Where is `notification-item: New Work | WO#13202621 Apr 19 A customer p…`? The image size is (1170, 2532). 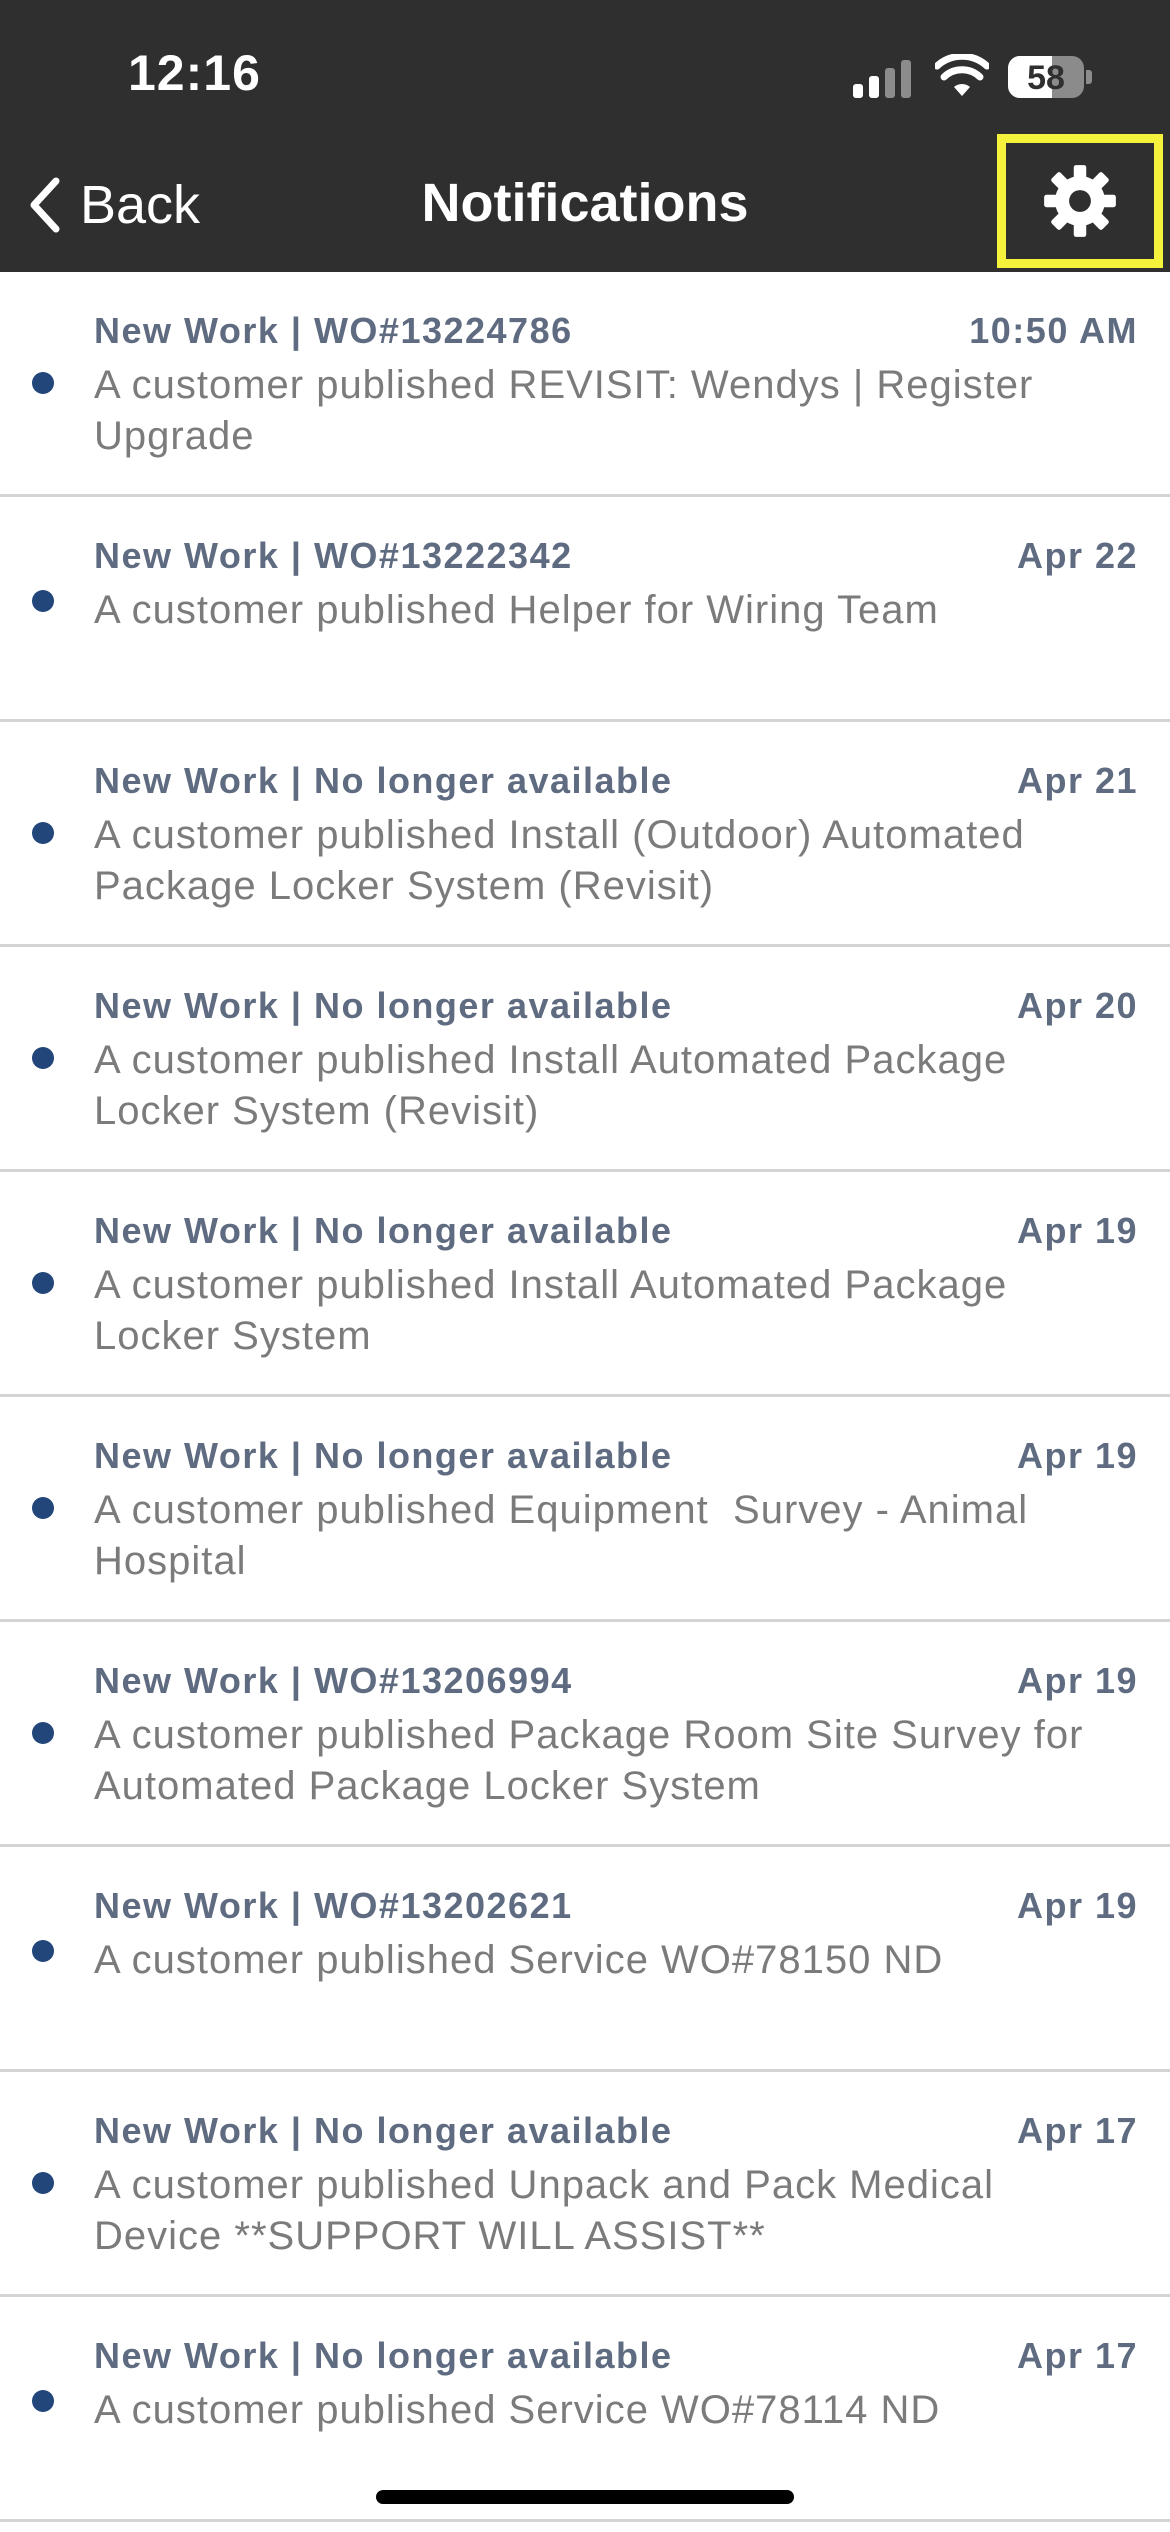 notification-item: New Work | WO#13202621 Apr 19 A customer p… is located at coordinates (585, 1959).